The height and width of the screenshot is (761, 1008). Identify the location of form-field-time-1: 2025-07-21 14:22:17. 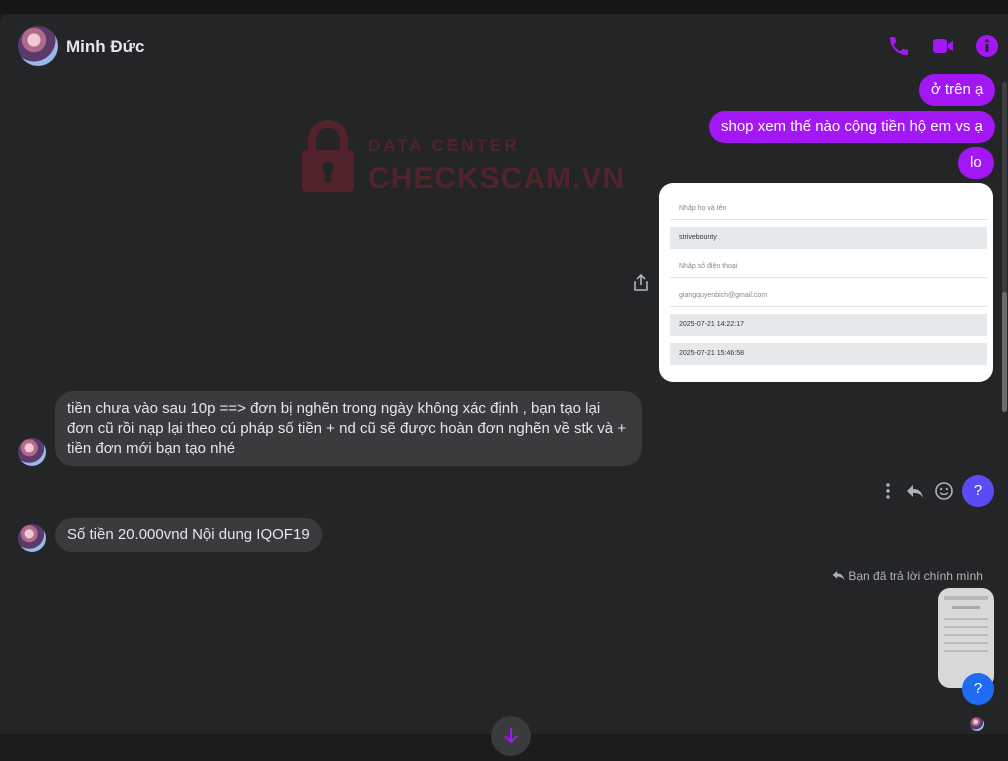
(828, 325).